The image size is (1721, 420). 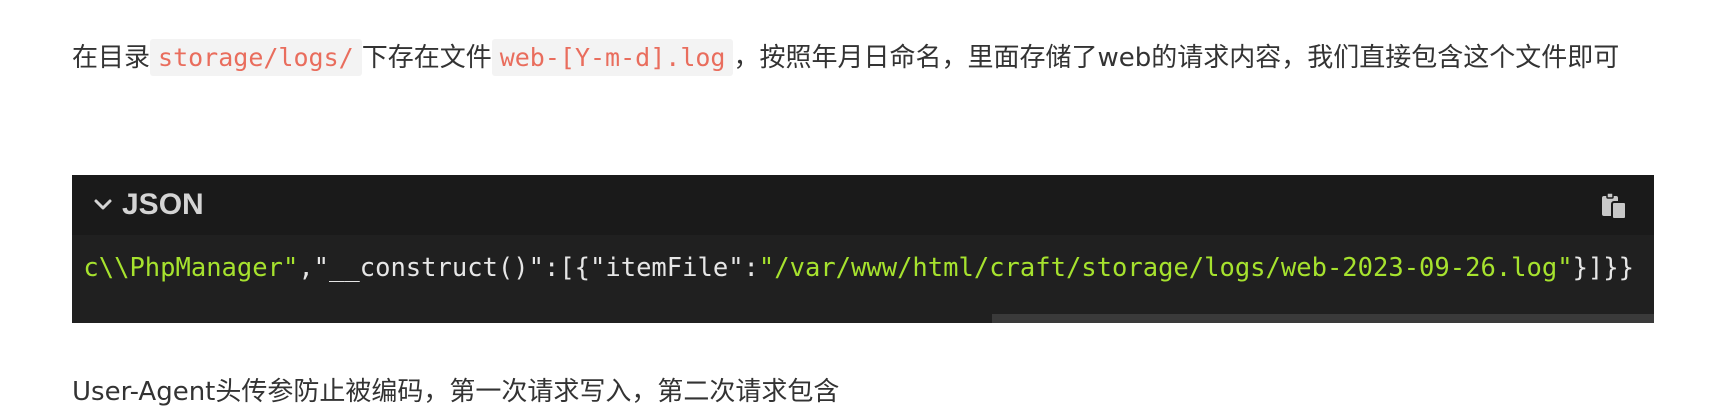 What do you see at coordinates (456, 392) in the screenshot?
I see `paragraph-2: User-Agent头传参防止被编码，第一次请求写入，第二次请求包含` at bounding box center [456, 392].